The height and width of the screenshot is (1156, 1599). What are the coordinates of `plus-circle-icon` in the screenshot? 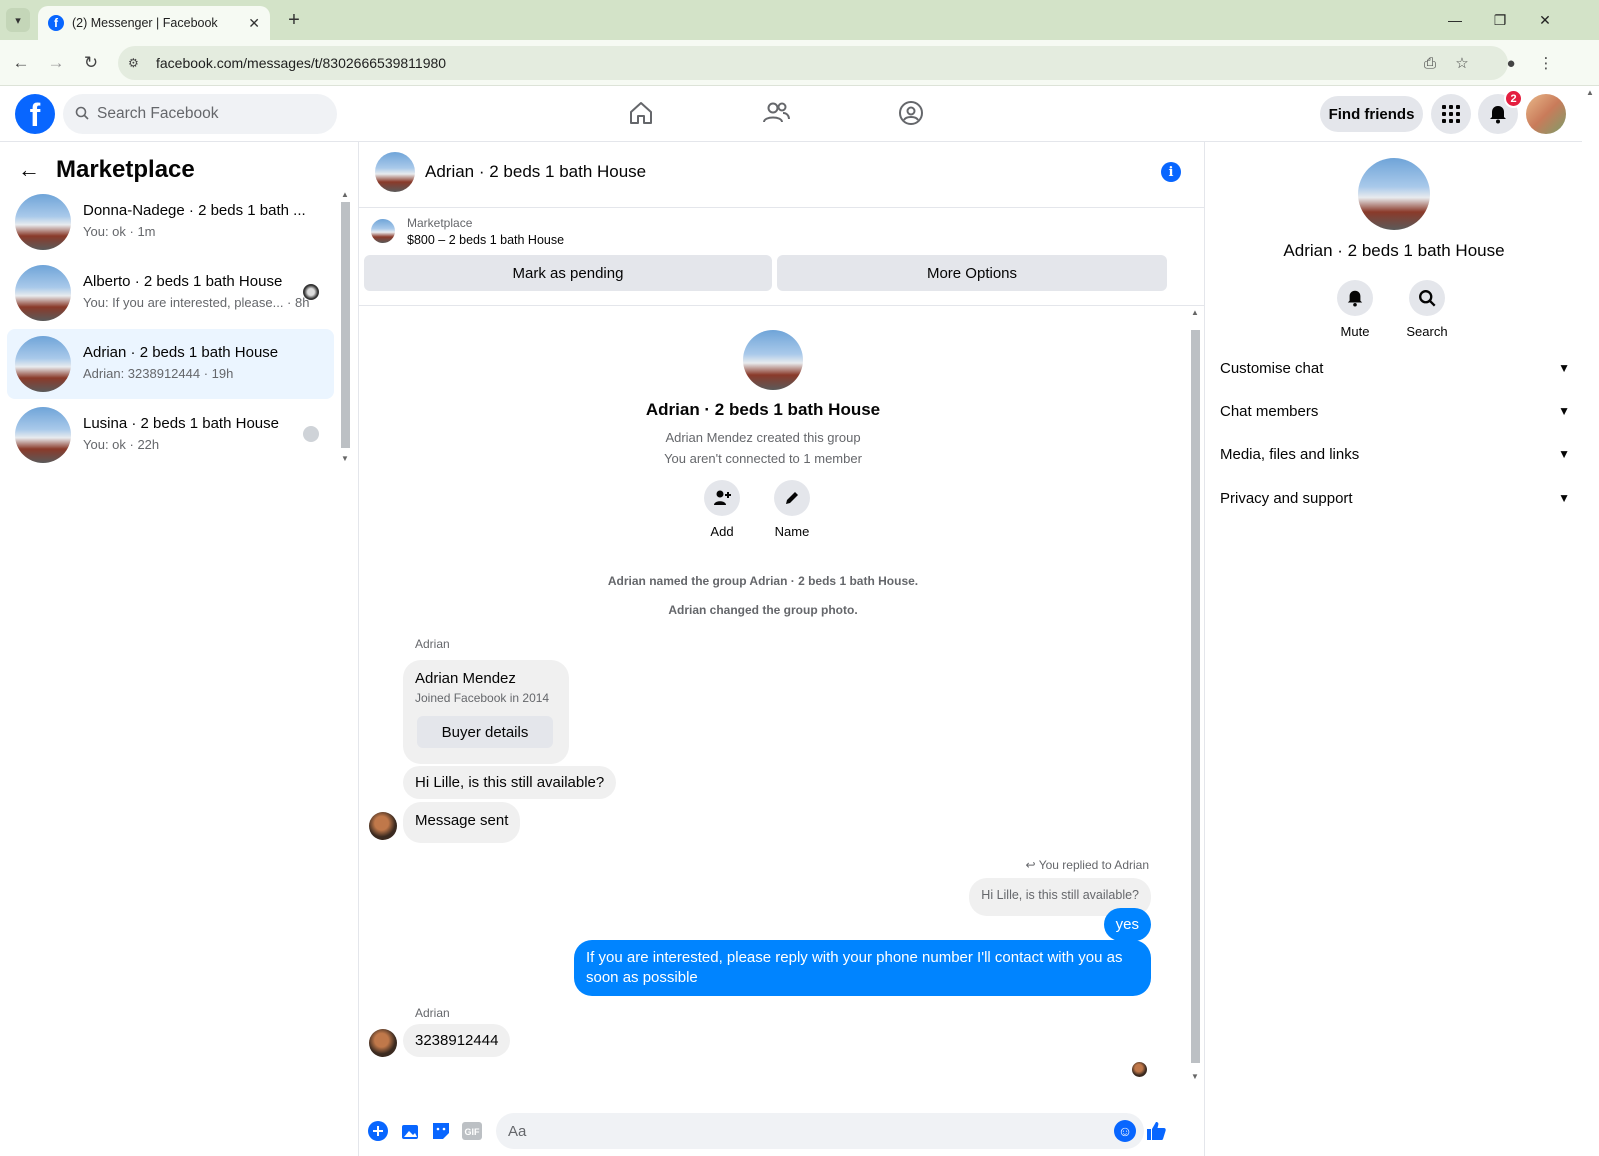 It's located at (378, 1131).